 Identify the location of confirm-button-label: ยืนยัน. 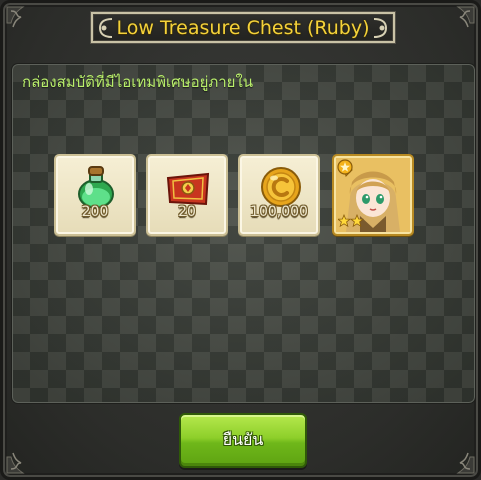
(243, 439).